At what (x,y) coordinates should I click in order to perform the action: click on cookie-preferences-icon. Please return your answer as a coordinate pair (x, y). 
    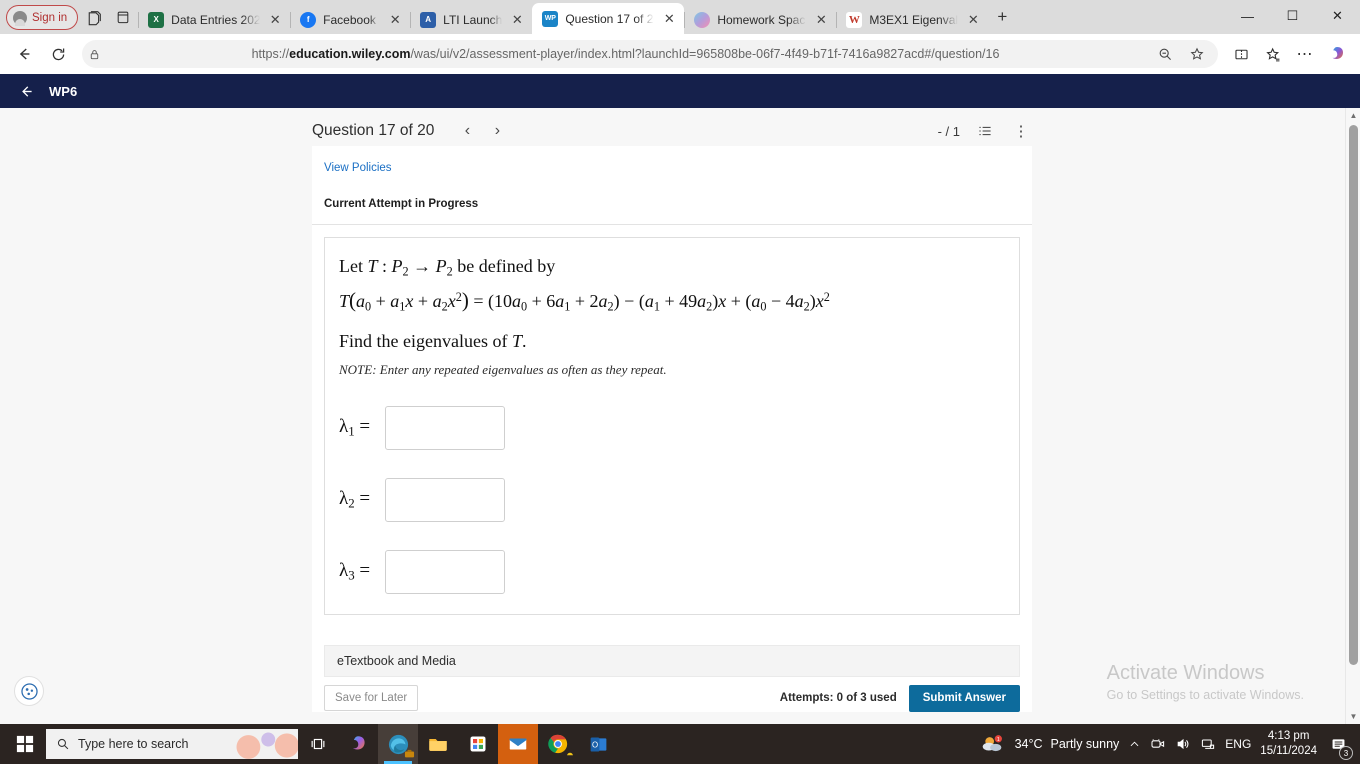
    Looking at the image, I should click on (29, 691).